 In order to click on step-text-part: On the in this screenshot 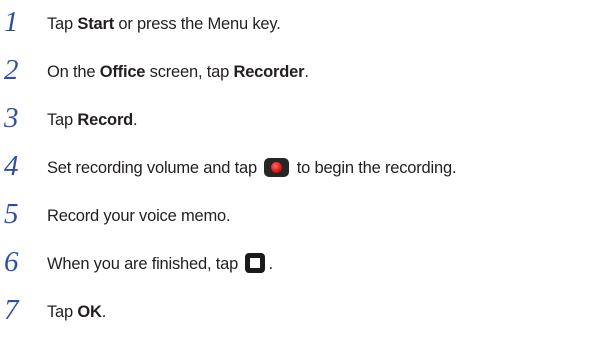, I will do `click(73, 72)`.